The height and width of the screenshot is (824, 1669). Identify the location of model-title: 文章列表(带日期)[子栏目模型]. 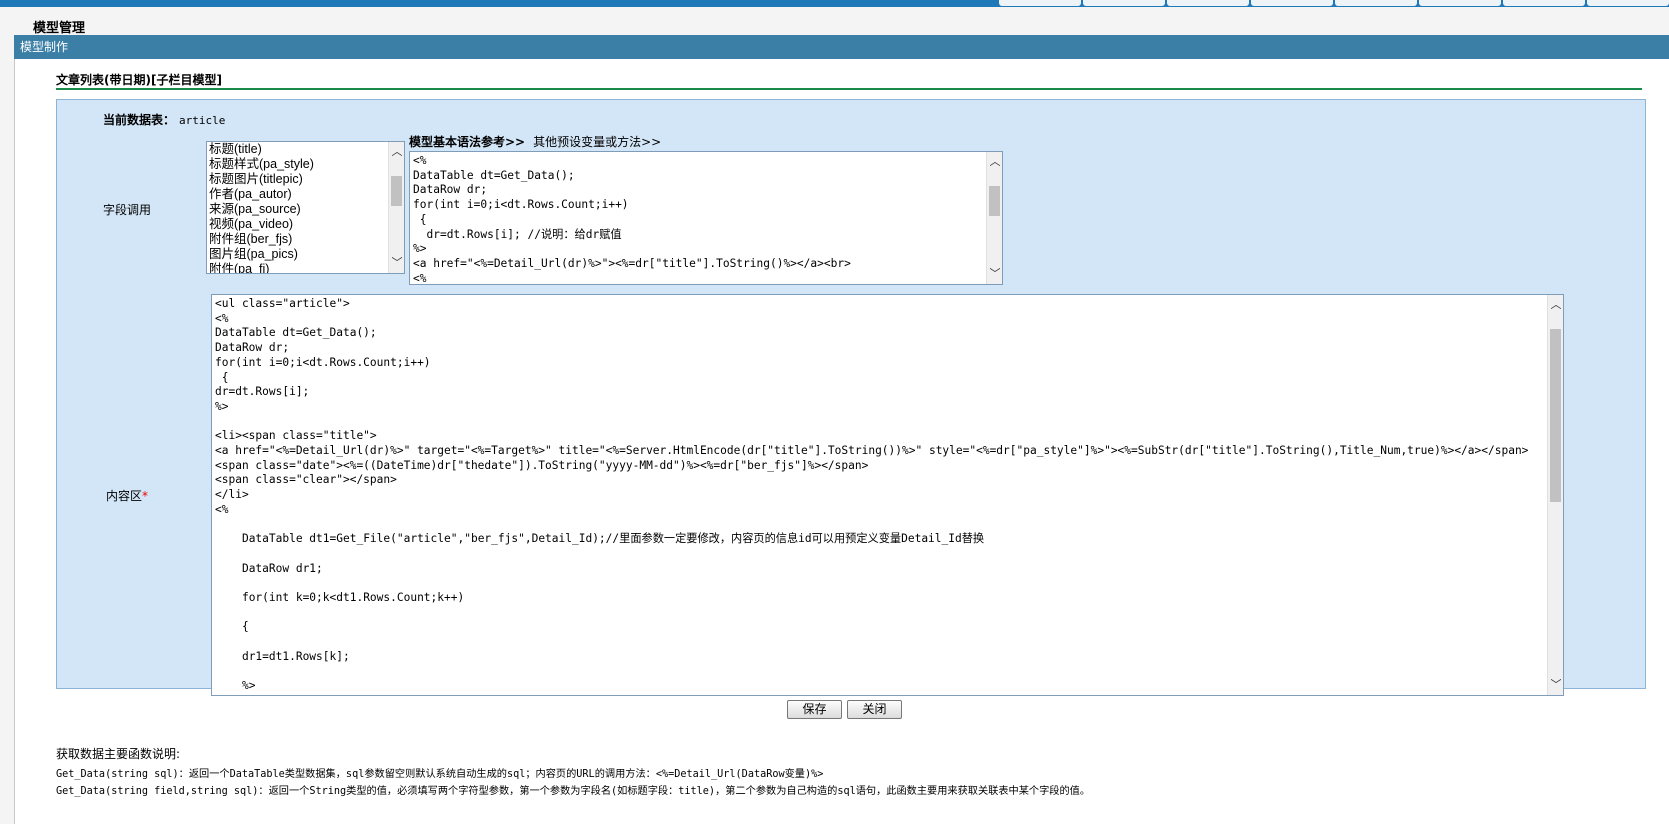
(139, 80).